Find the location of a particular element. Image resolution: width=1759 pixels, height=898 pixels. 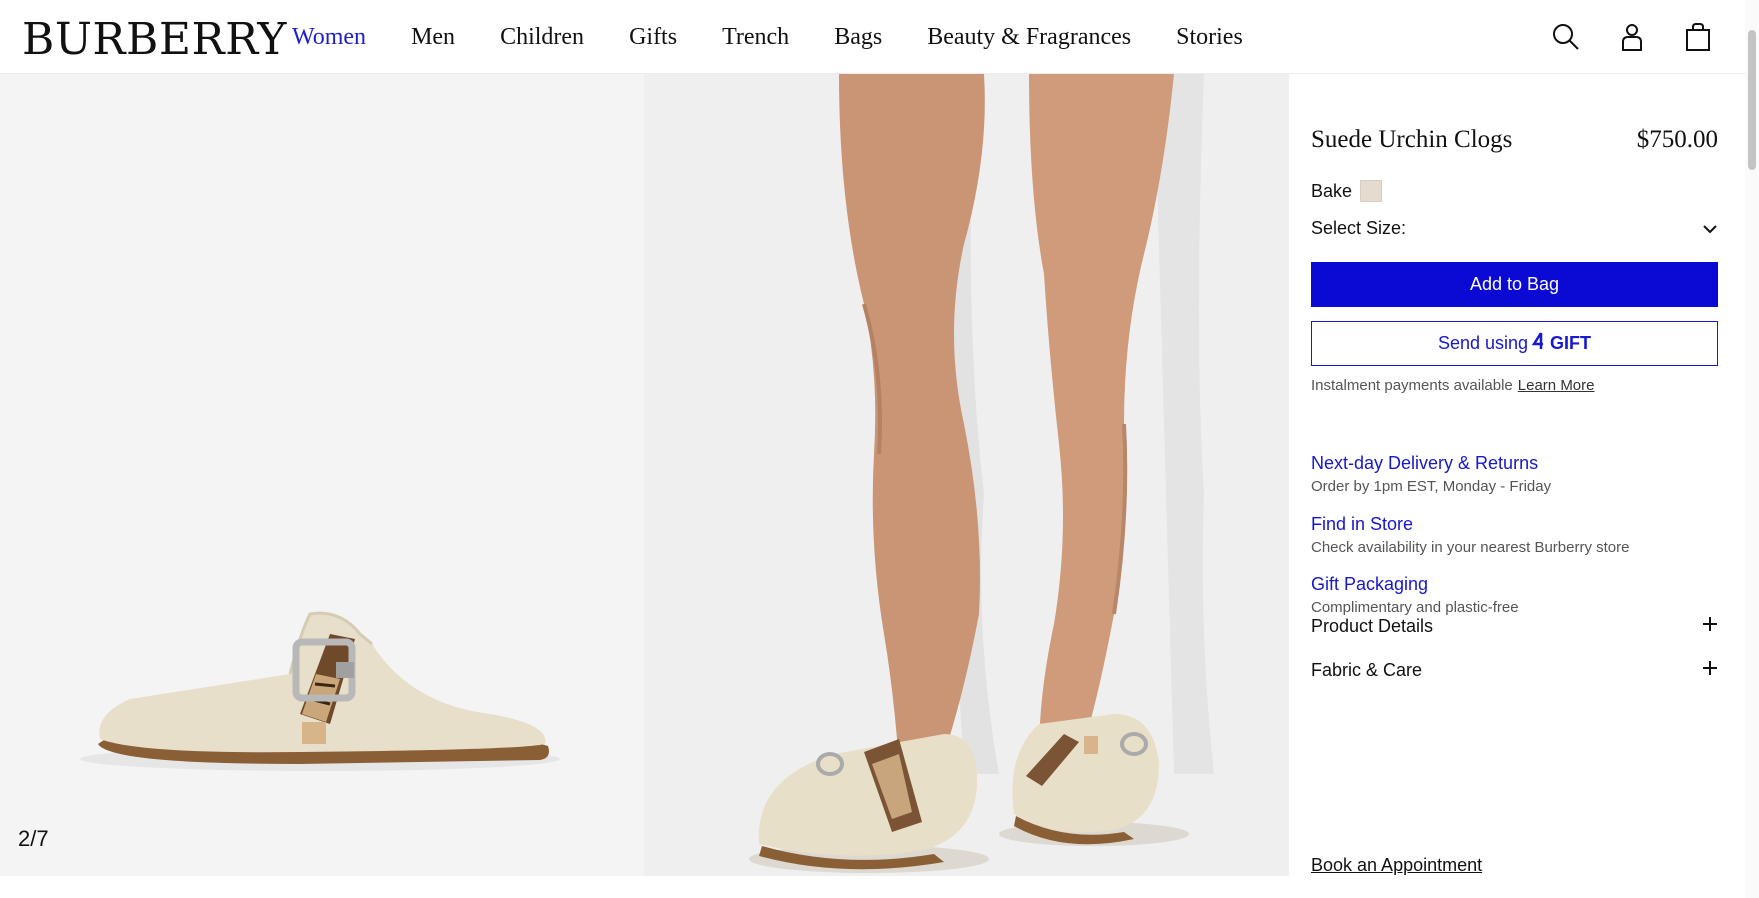

account-icon is located at coordinates (1632, 37).